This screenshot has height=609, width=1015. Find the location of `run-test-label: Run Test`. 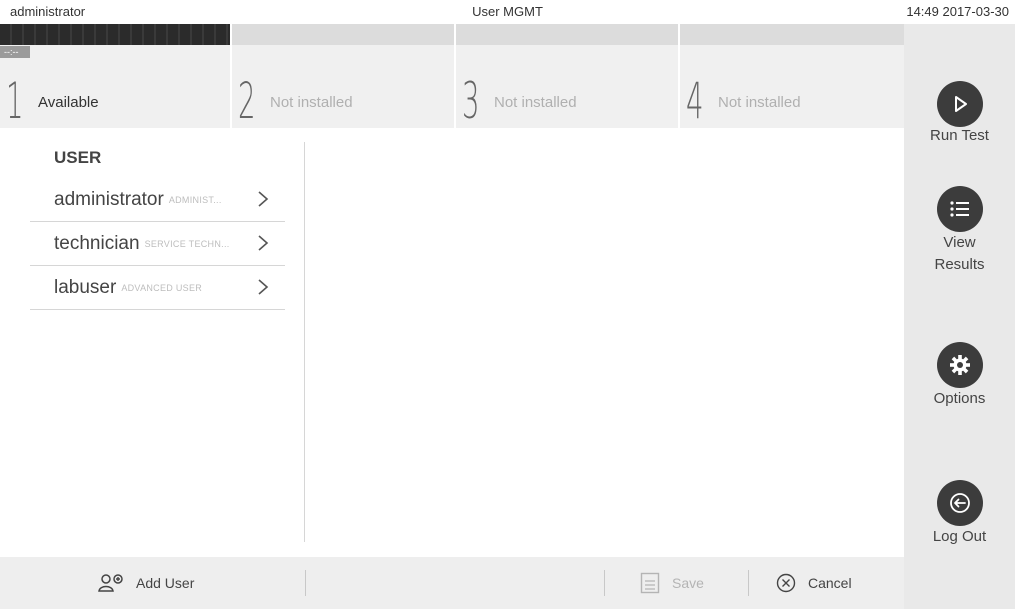

run-test-label: Run Test is located at coordinates (959, 135).